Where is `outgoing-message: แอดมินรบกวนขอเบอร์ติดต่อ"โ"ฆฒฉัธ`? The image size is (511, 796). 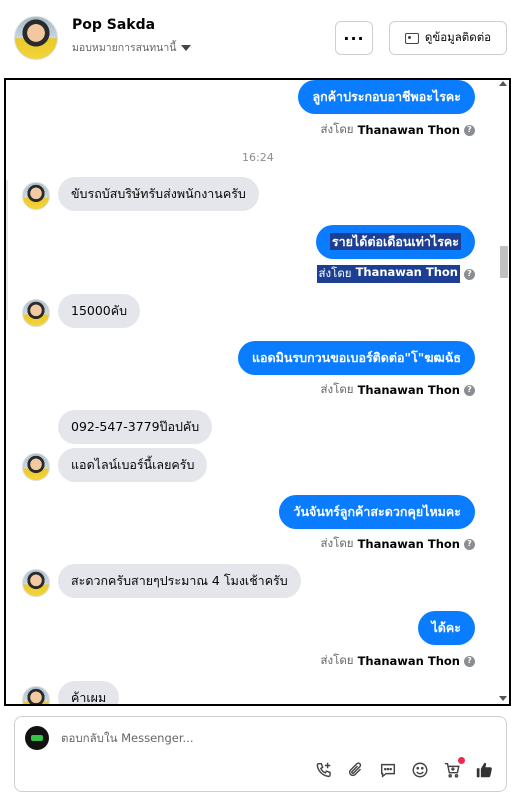 outgoing-message: แอดมินรบกวนขอเบอร์ติดต่อ"โ"ฆฒฉัธ is located at coordinates (356, 358).